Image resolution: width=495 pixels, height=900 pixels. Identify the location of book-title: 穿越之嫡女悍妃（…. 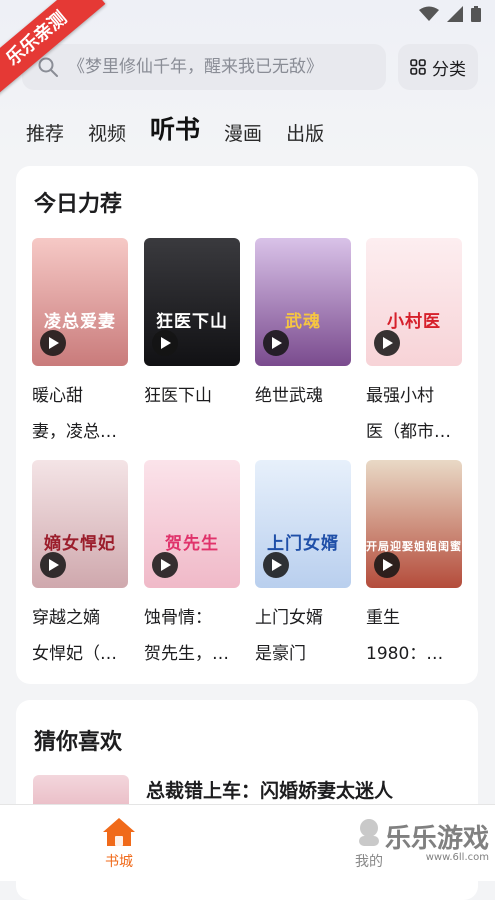
(80, 636).